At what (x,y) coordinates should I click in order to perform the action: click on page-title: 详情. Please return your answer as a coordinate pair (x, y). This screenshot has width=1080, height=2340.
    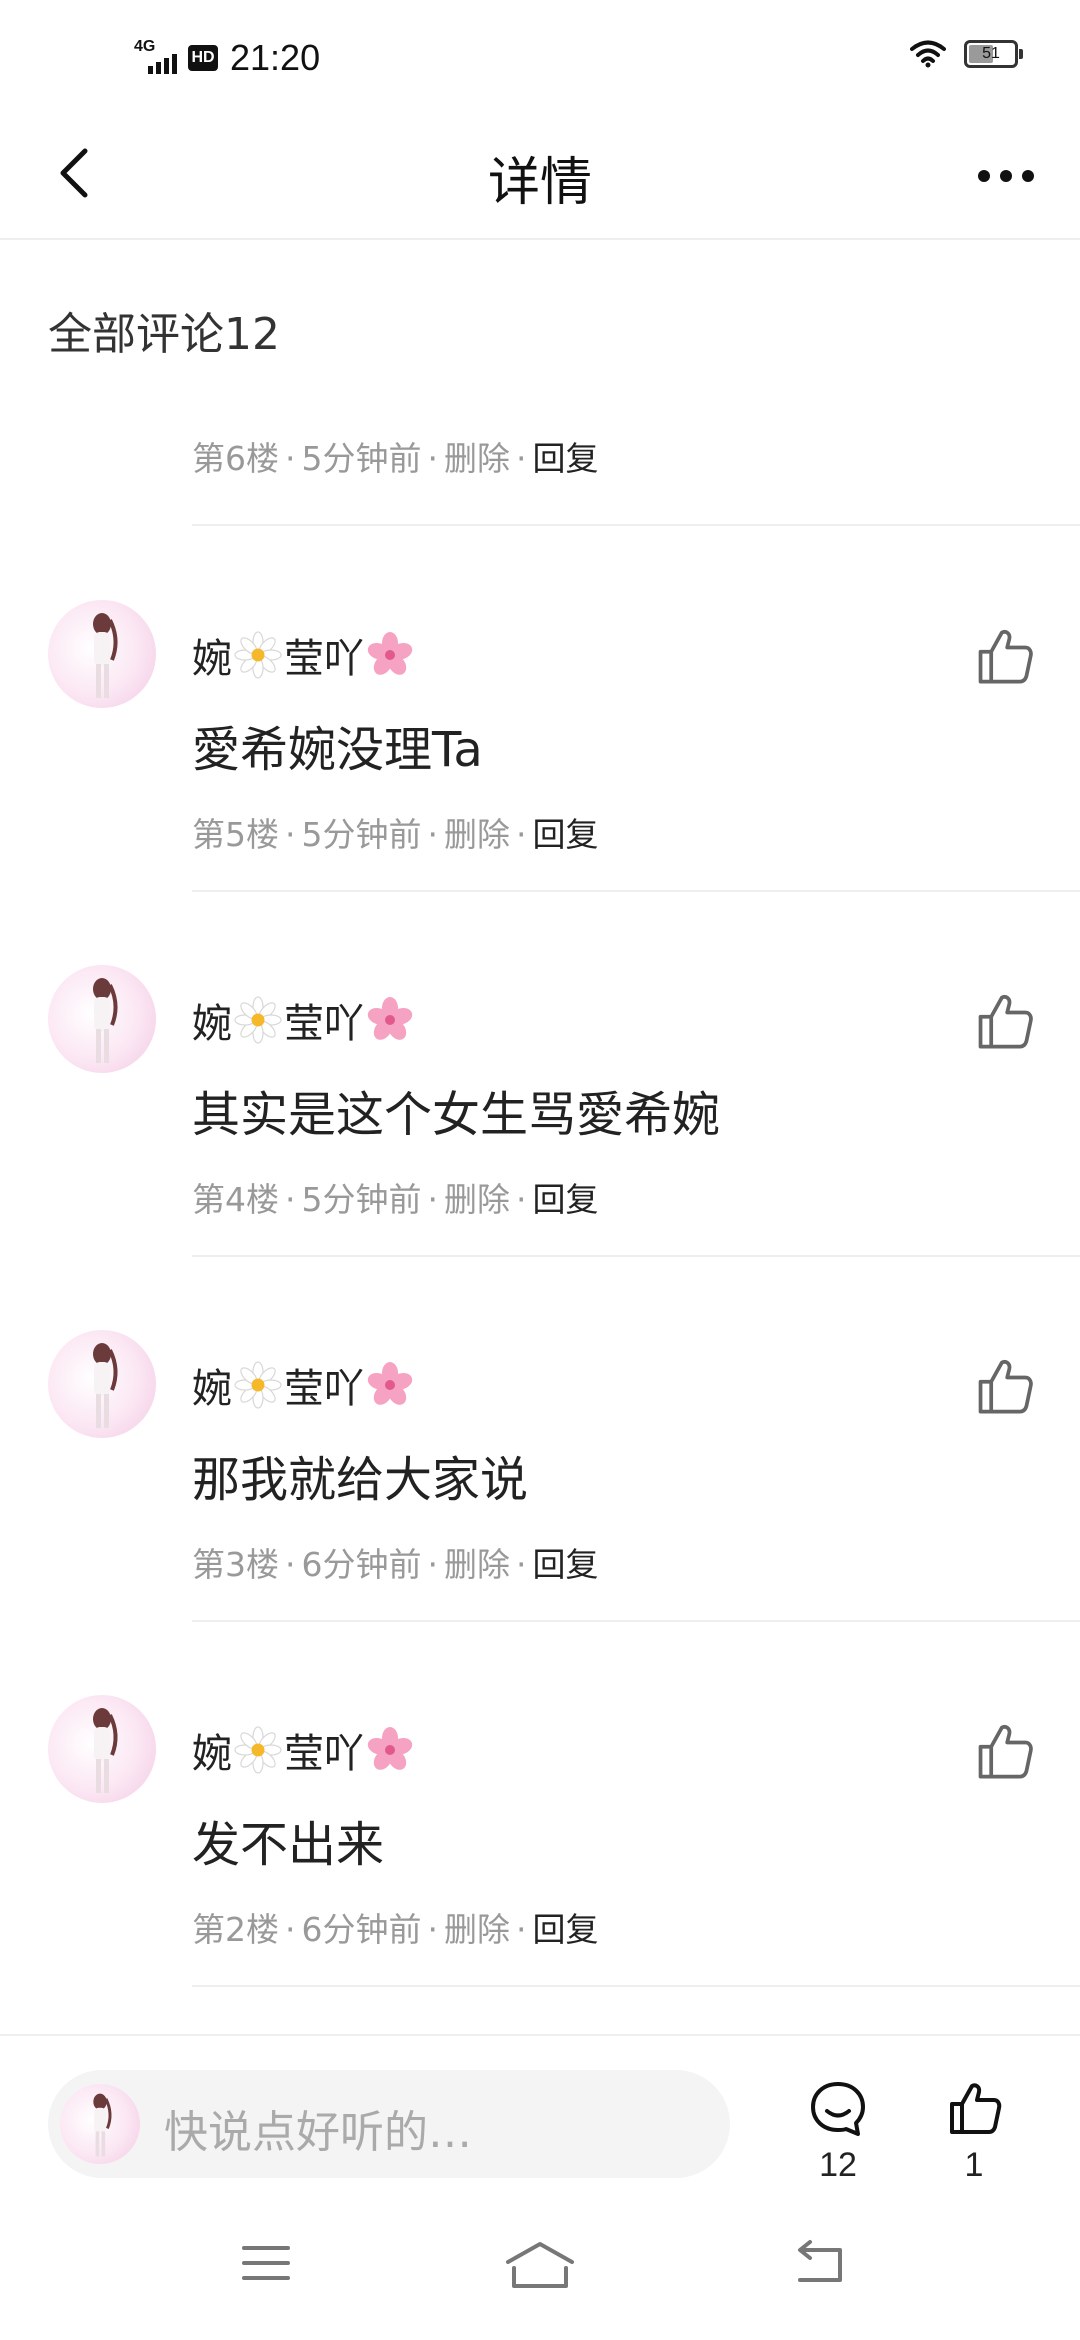
    Looking at the image, I should click on (539, 183).